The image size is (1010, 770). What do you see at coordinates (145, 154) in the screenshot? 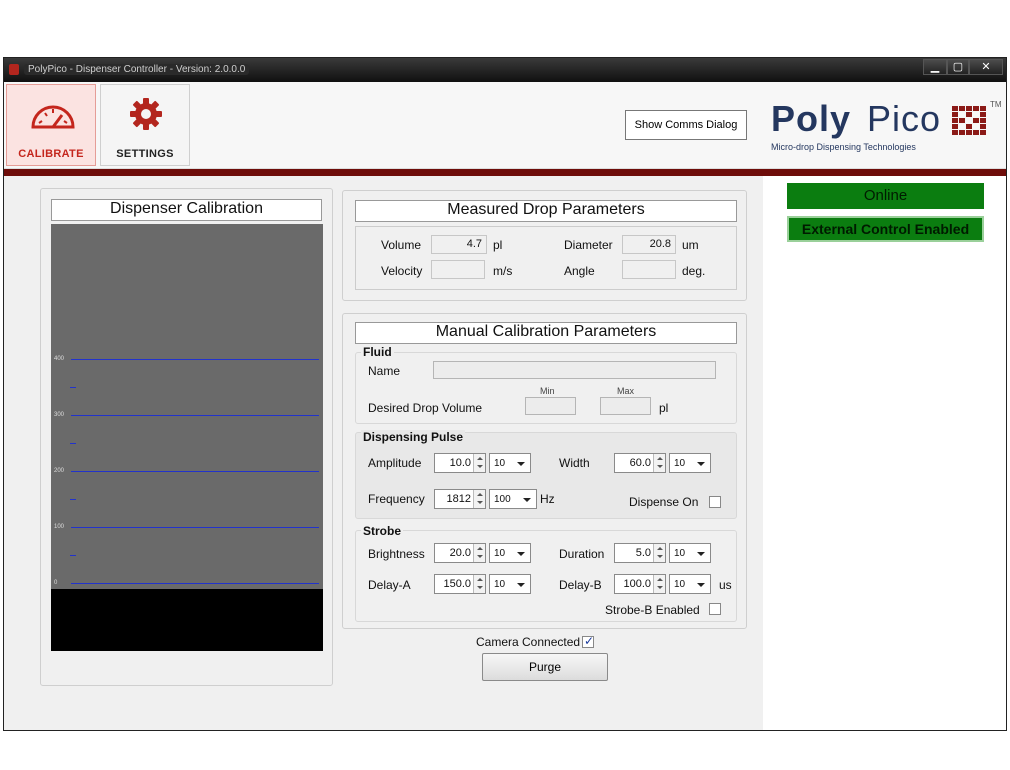
I see `tab-settings-label: SETTINGS` at bounding box center [145, 154].